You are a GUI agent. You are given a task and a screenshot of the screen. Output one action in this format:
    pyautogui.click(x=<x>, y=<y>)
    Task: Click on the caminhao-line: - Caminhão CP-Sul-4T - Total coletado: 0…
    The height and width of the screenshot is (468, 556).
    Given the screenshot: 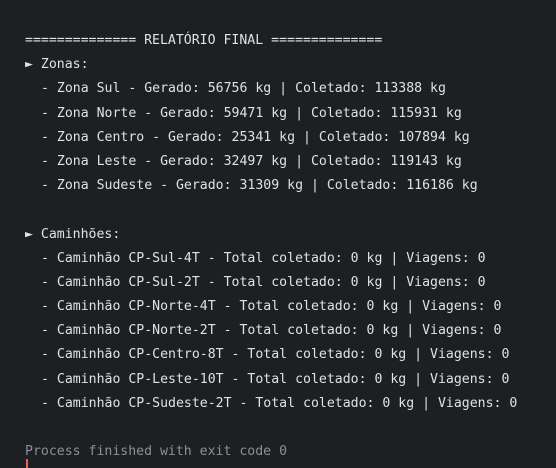 What is the action you would take?
    pyautogui.click(x=263, y=258)
    